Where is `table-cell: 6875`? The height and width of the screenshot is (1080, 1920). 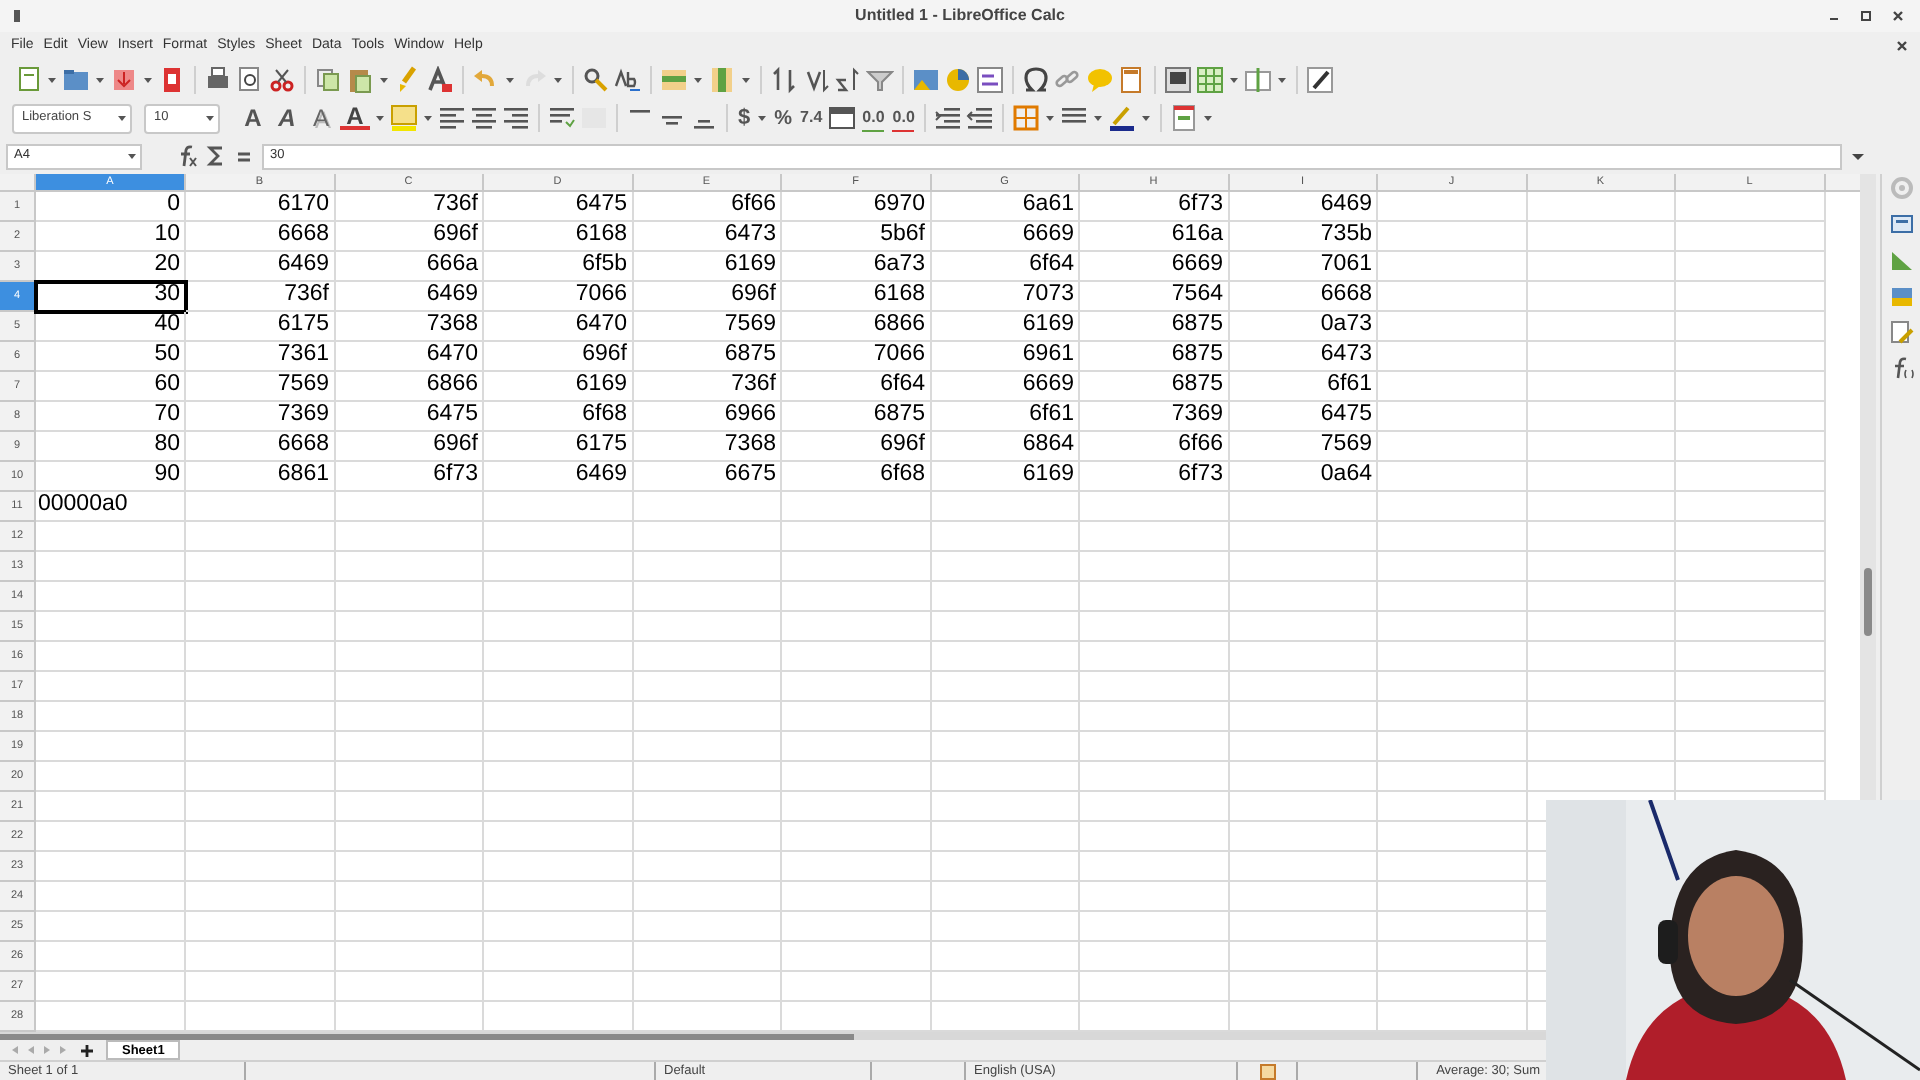
table-cell: 6875 is located at coordinates (1154, 387).